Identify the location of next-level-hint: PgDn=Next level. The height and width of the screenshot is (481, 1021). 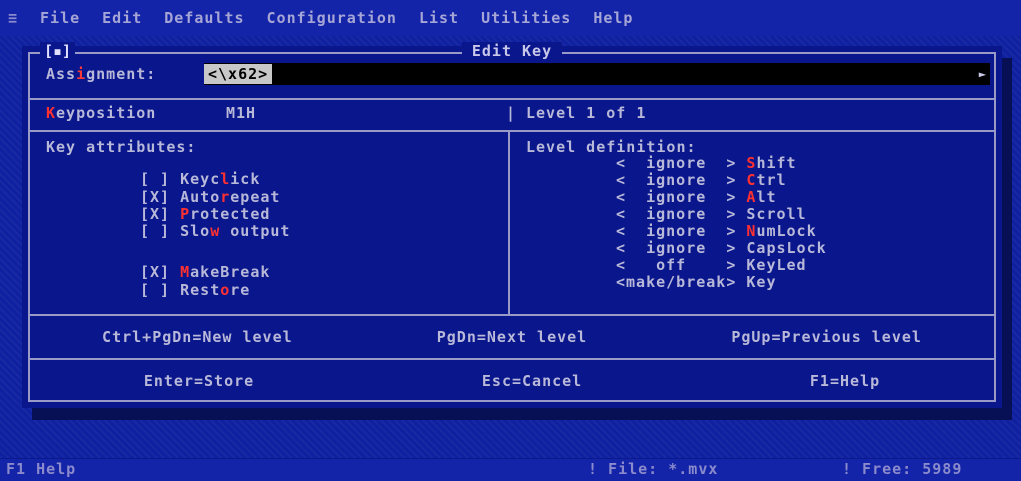
(512, 337).